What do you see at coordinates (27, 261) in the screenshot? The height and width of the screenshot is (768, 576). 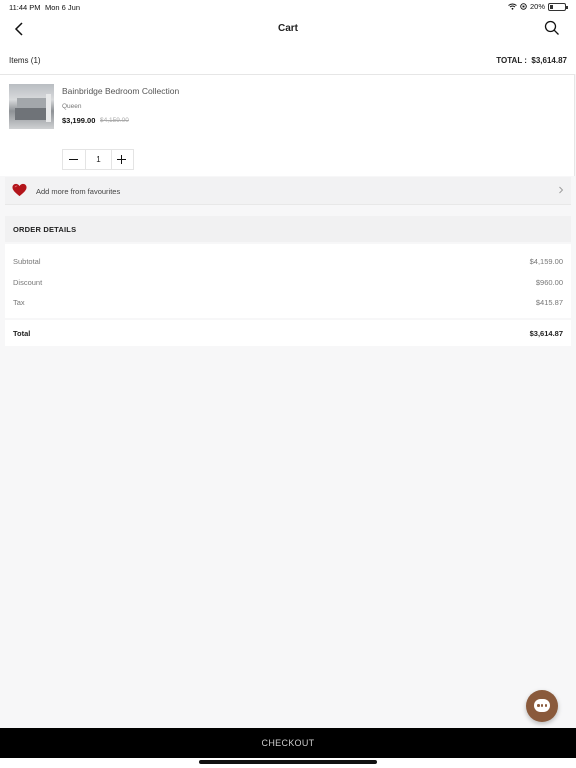 I see `subtotal-label: Subtotal` at bounding box center [27, 261].